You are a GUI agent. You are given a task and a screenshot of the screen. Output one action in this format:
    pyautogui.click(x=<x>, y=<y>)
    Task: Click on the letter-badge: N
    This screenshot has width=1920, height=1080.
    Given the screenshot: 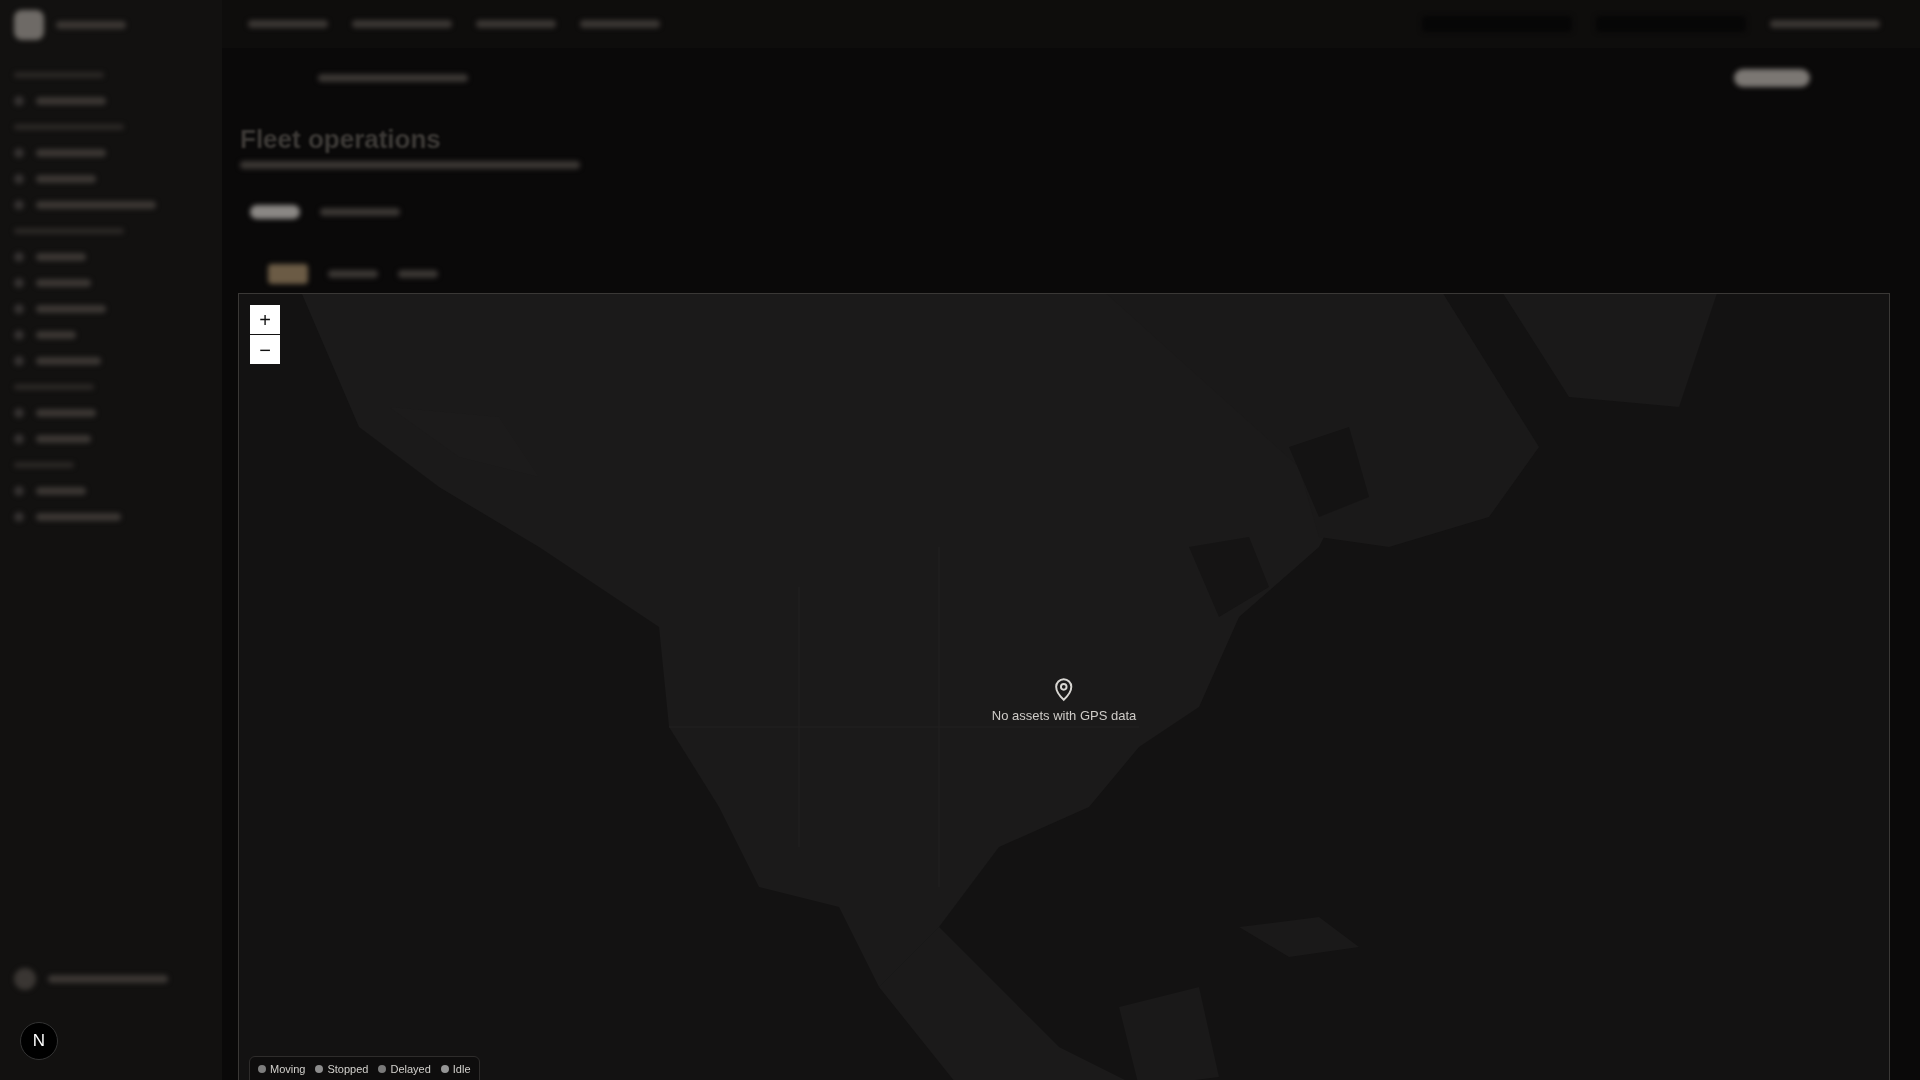 What is the action you would take?
    pyautogui.click(x=39, y=1041)
    